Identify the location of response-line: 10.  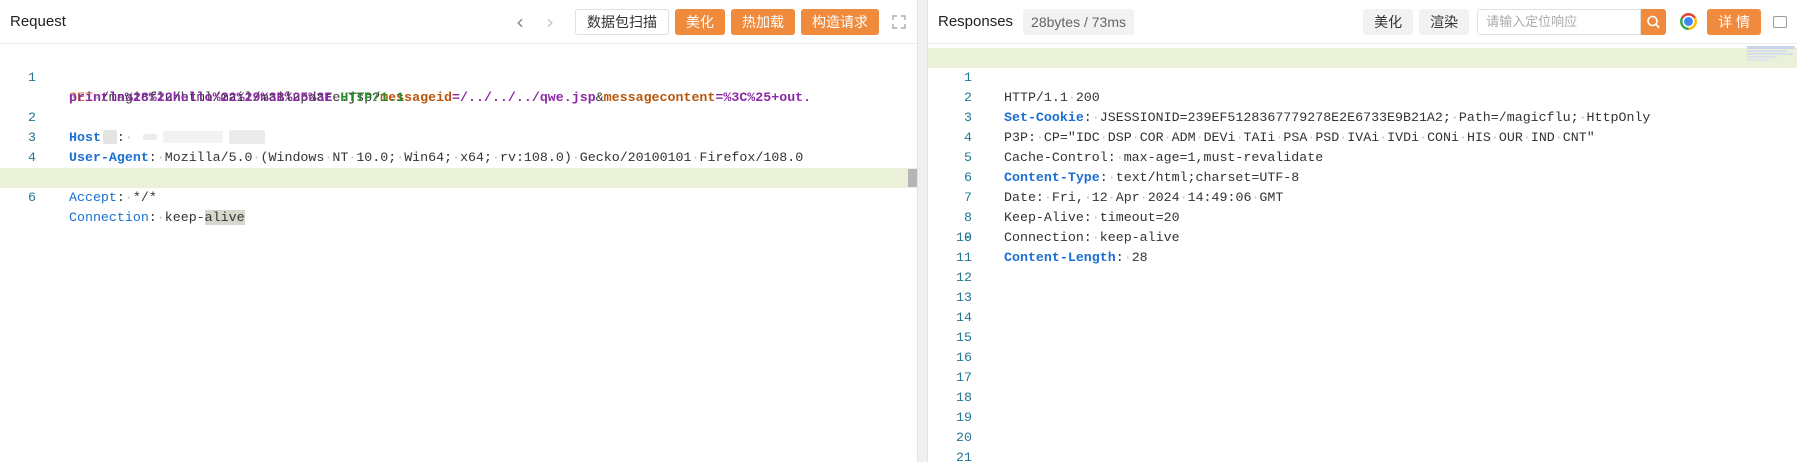
(1362, 238).